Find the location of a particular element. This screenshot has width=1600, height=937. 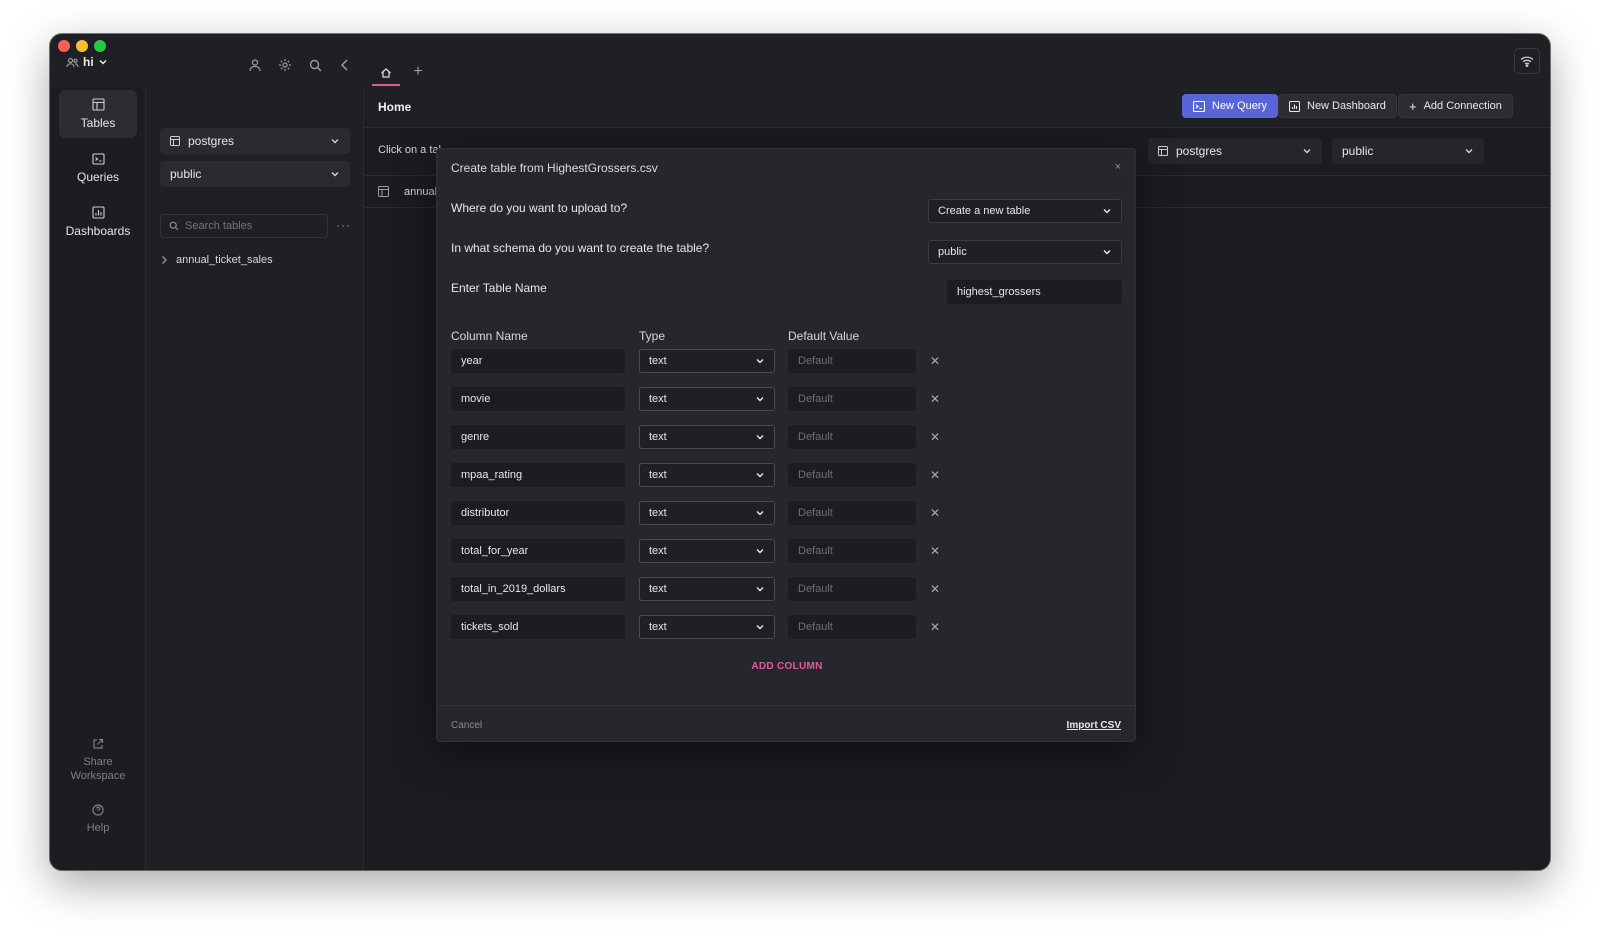

table-name-label: Enter Table Name is located at coordinates (499, 288).